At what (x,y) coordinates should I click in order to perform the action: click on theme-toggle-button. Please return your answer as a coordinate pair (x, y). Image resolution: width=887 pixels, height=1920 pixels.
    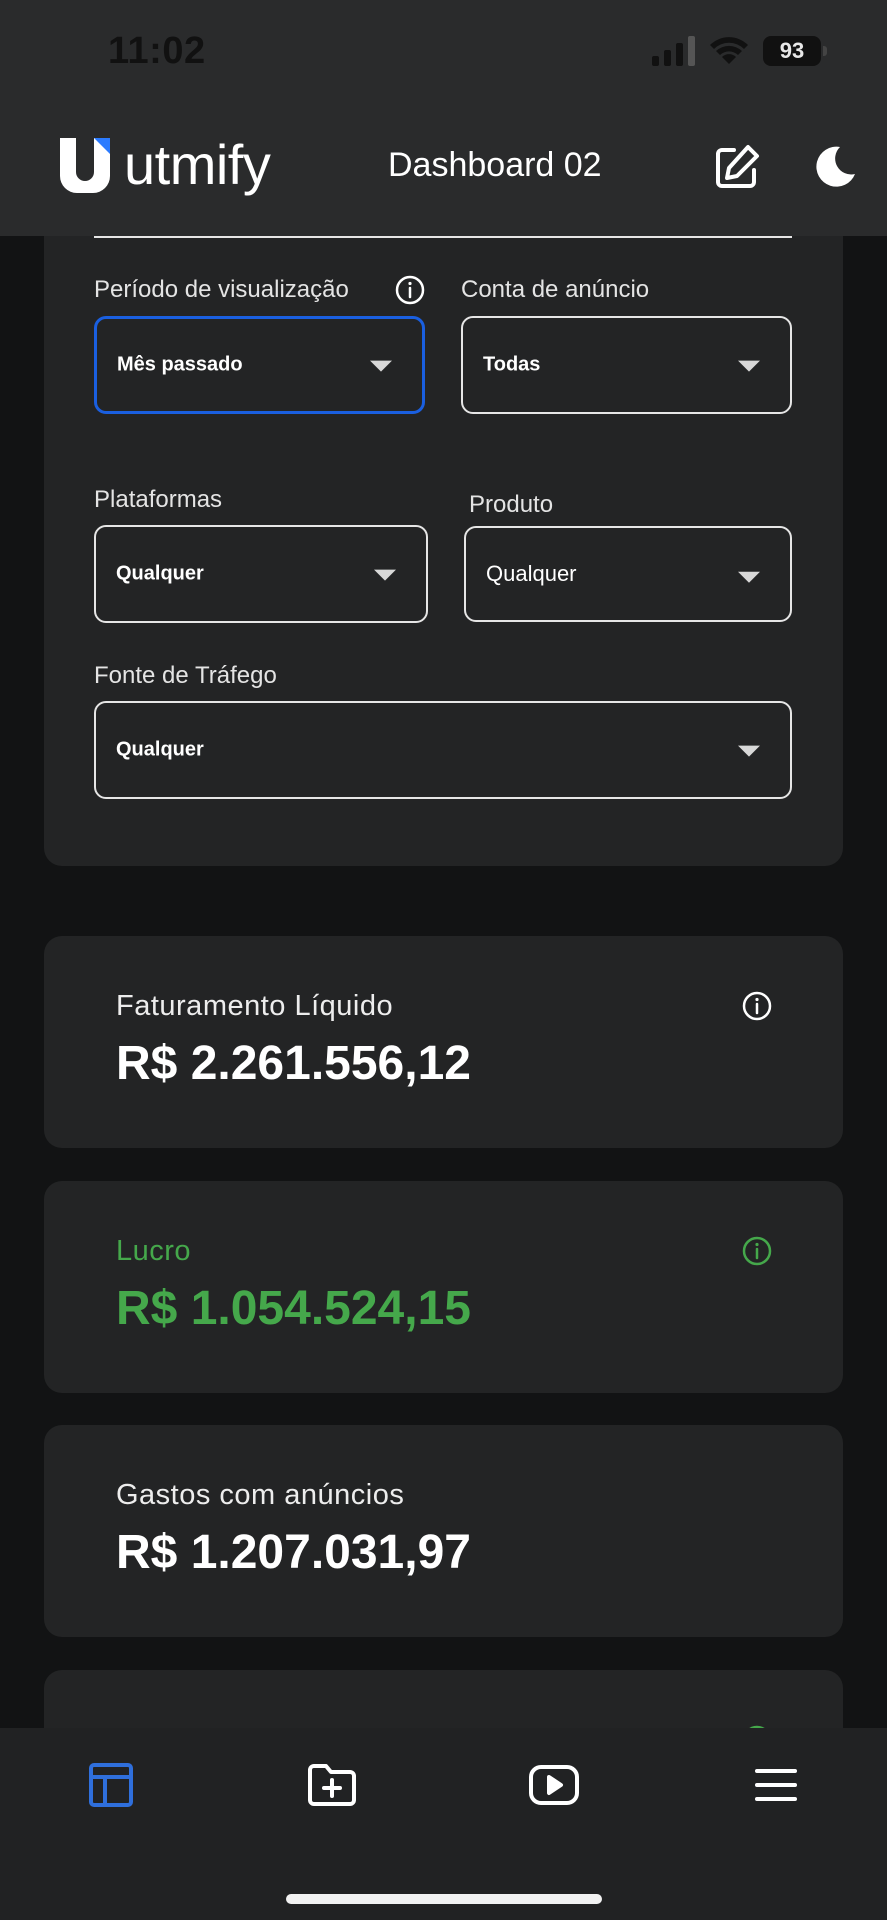
    Looking at the image, I should click on (836, 166).